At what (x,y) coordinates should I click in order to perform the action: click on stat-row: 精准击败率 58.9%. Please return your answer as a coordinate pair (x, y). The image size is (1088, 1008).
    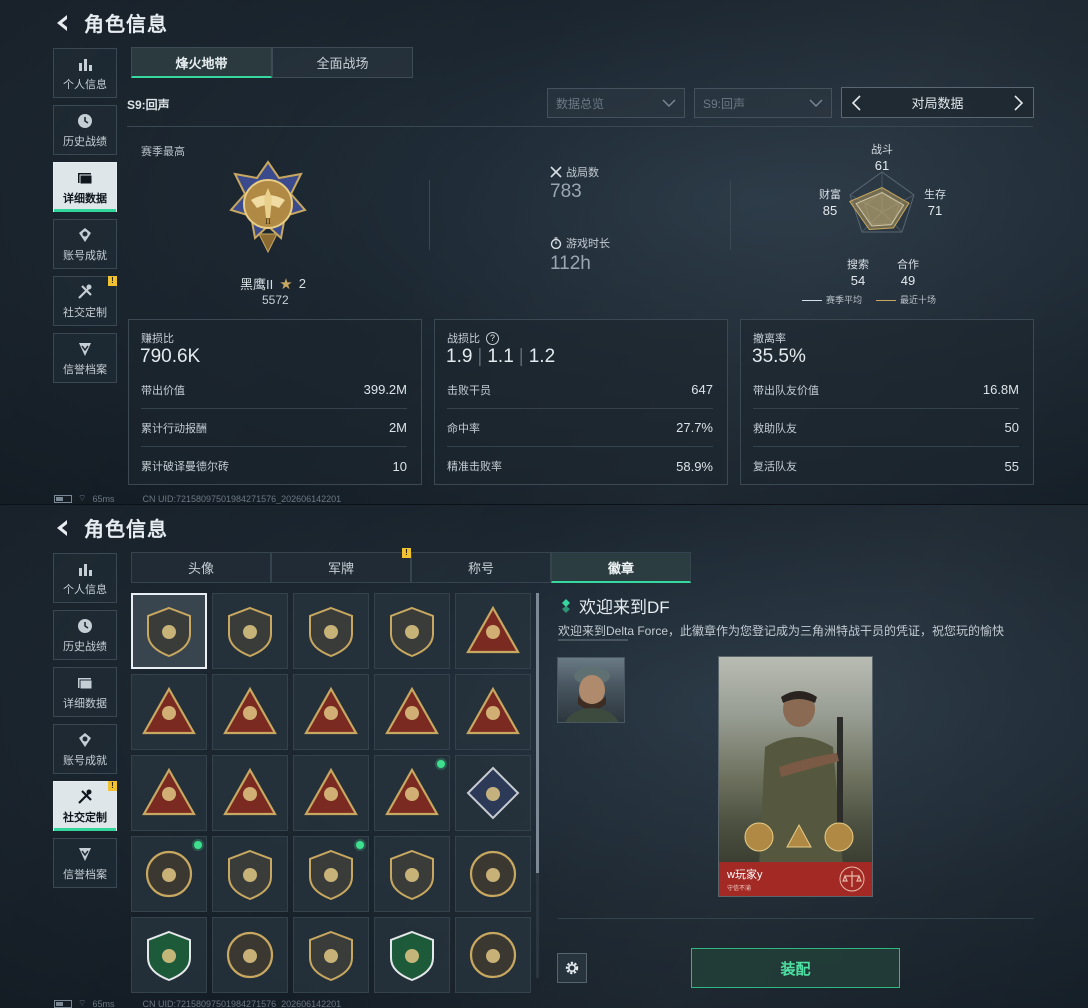
    Looking at the image, I should click on (580, 466).